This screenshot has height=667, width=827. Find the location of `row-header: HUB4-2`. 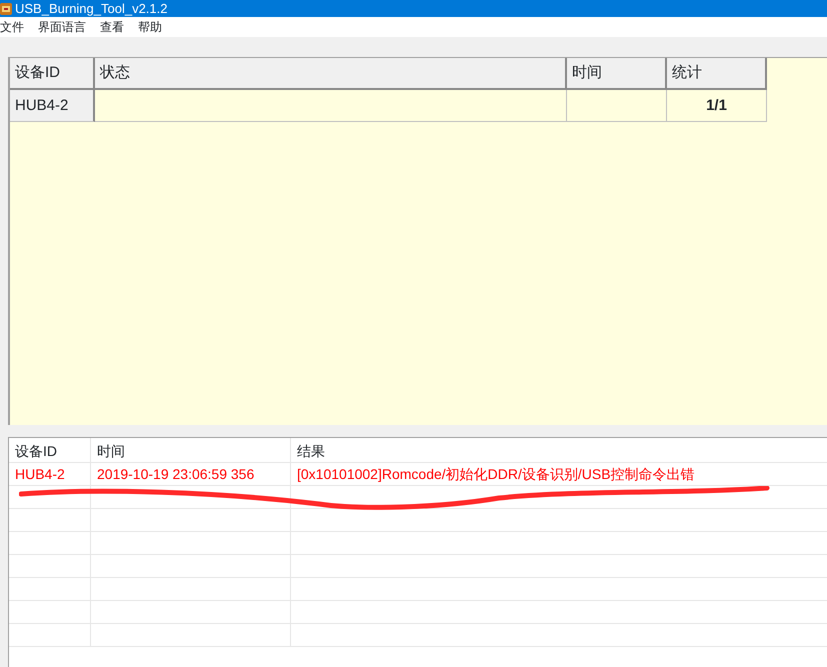

row-header: HUB4-2 is located at coordinates (52, 106).